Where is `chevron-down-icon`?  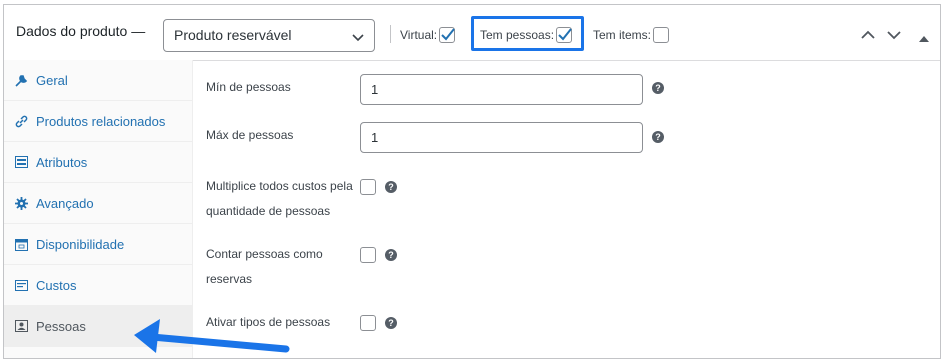
chevron-down-icon is located at coordinates (358, 37).